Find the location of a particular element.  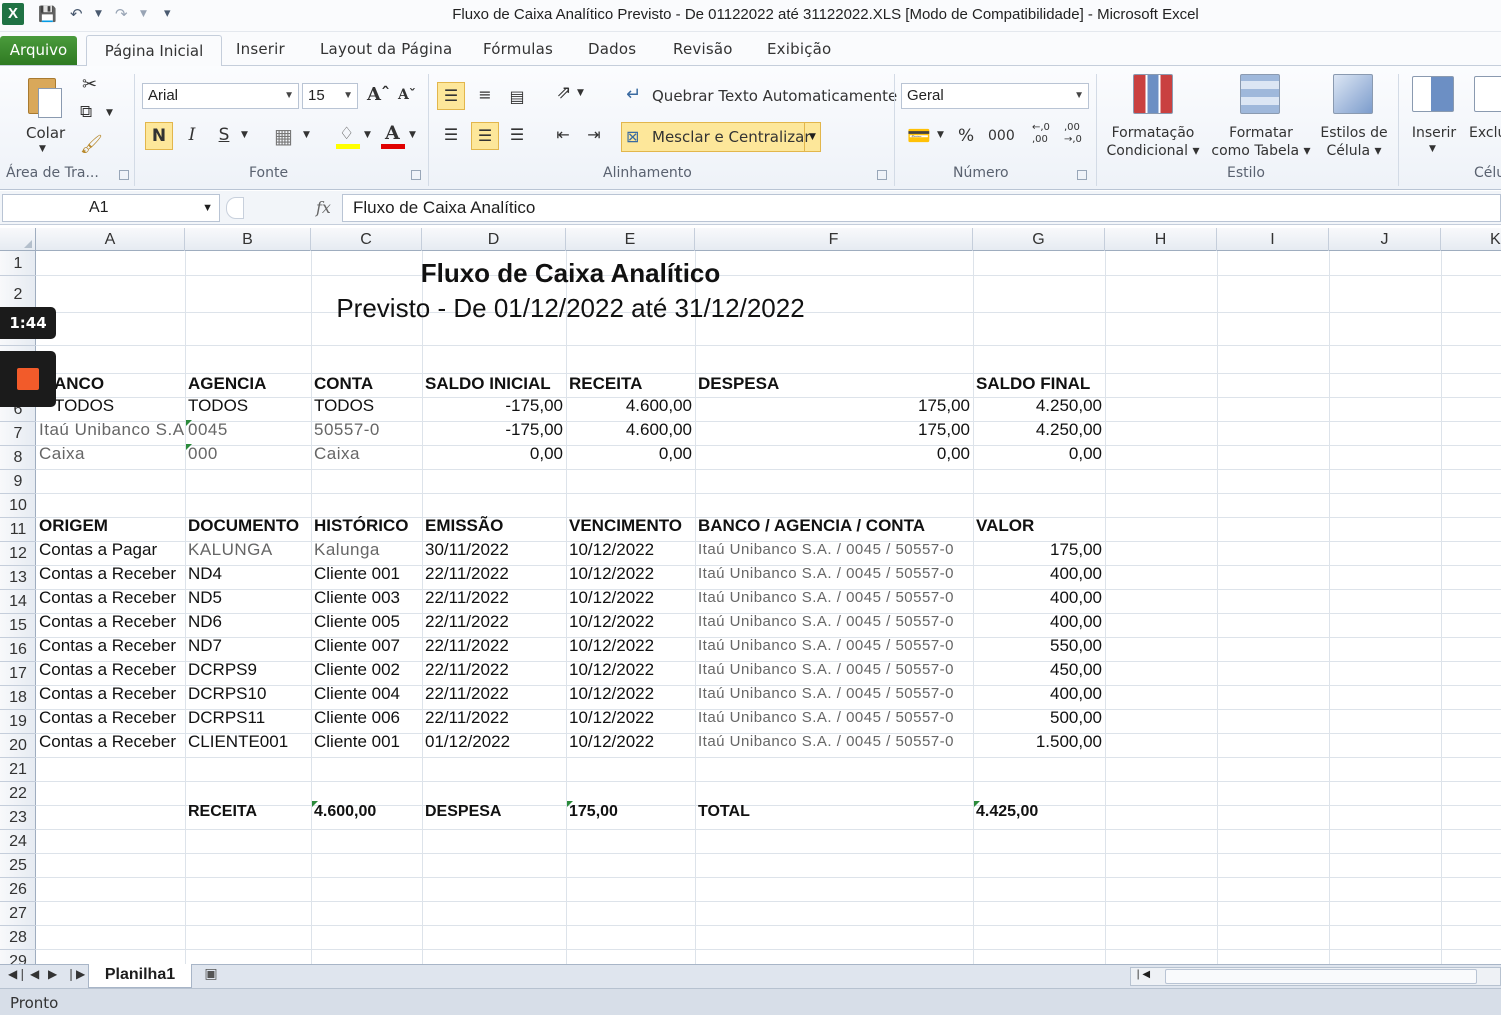

bank-cell: Caixa is located at coordinates (110, 454).